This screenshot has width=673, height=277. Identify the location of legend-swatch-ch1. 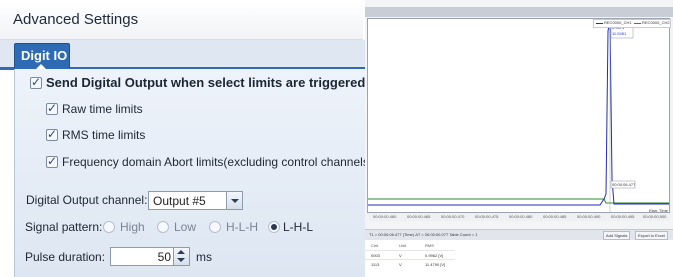
(599, 23).